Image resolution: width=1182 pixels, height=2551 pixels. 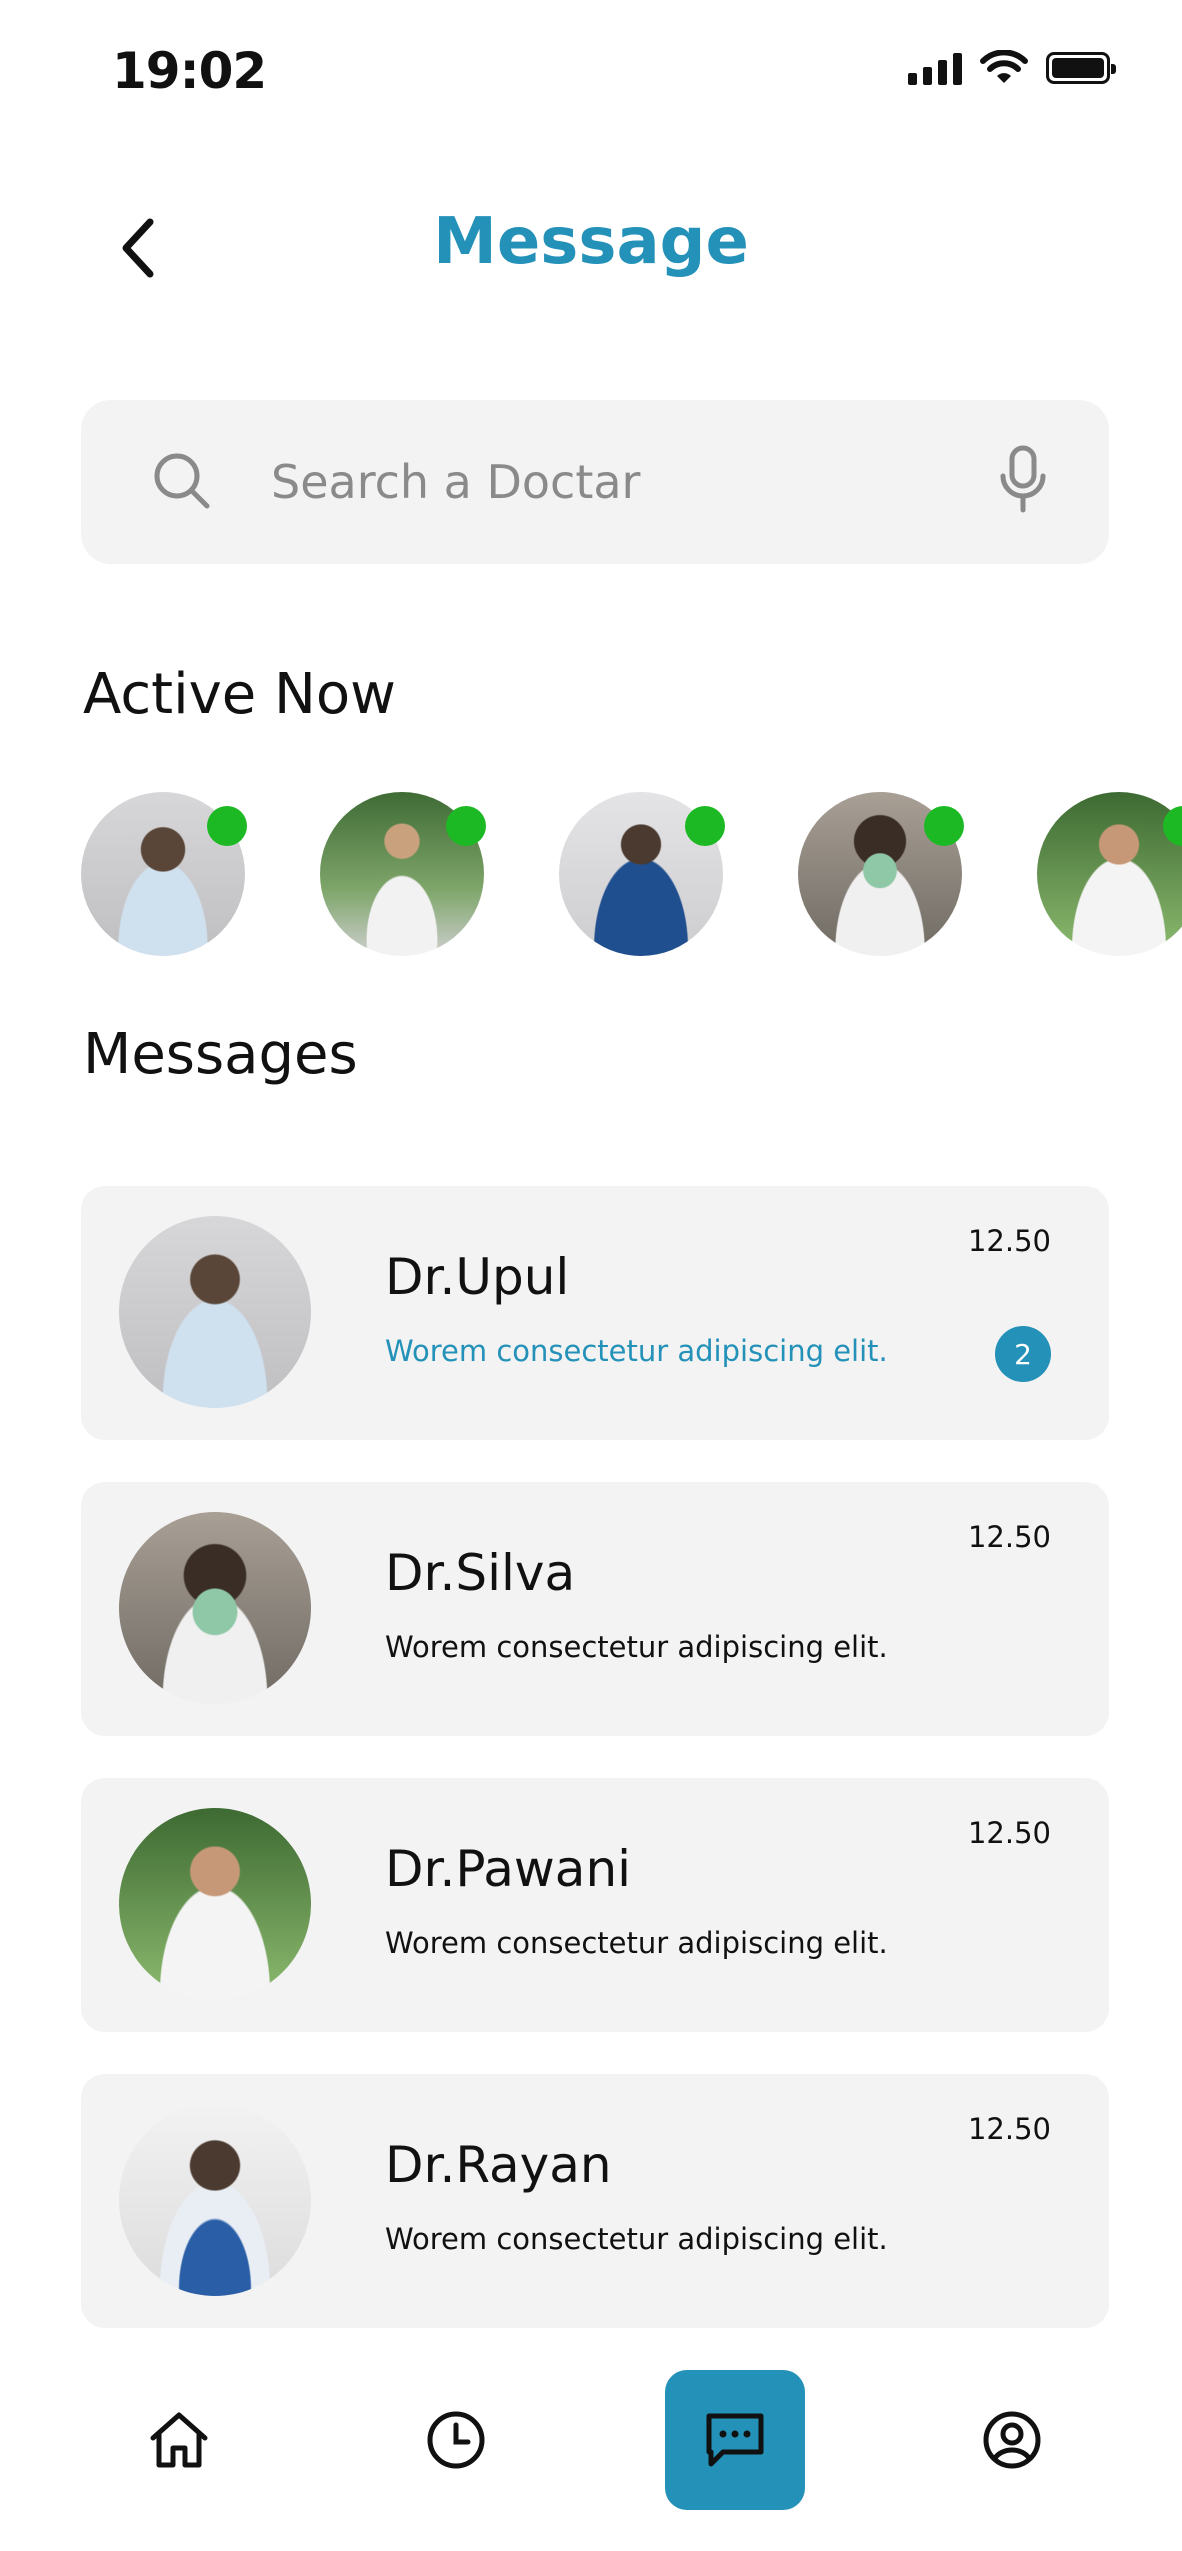 I want to click on page-title: Message, so click(x=591, y=242).